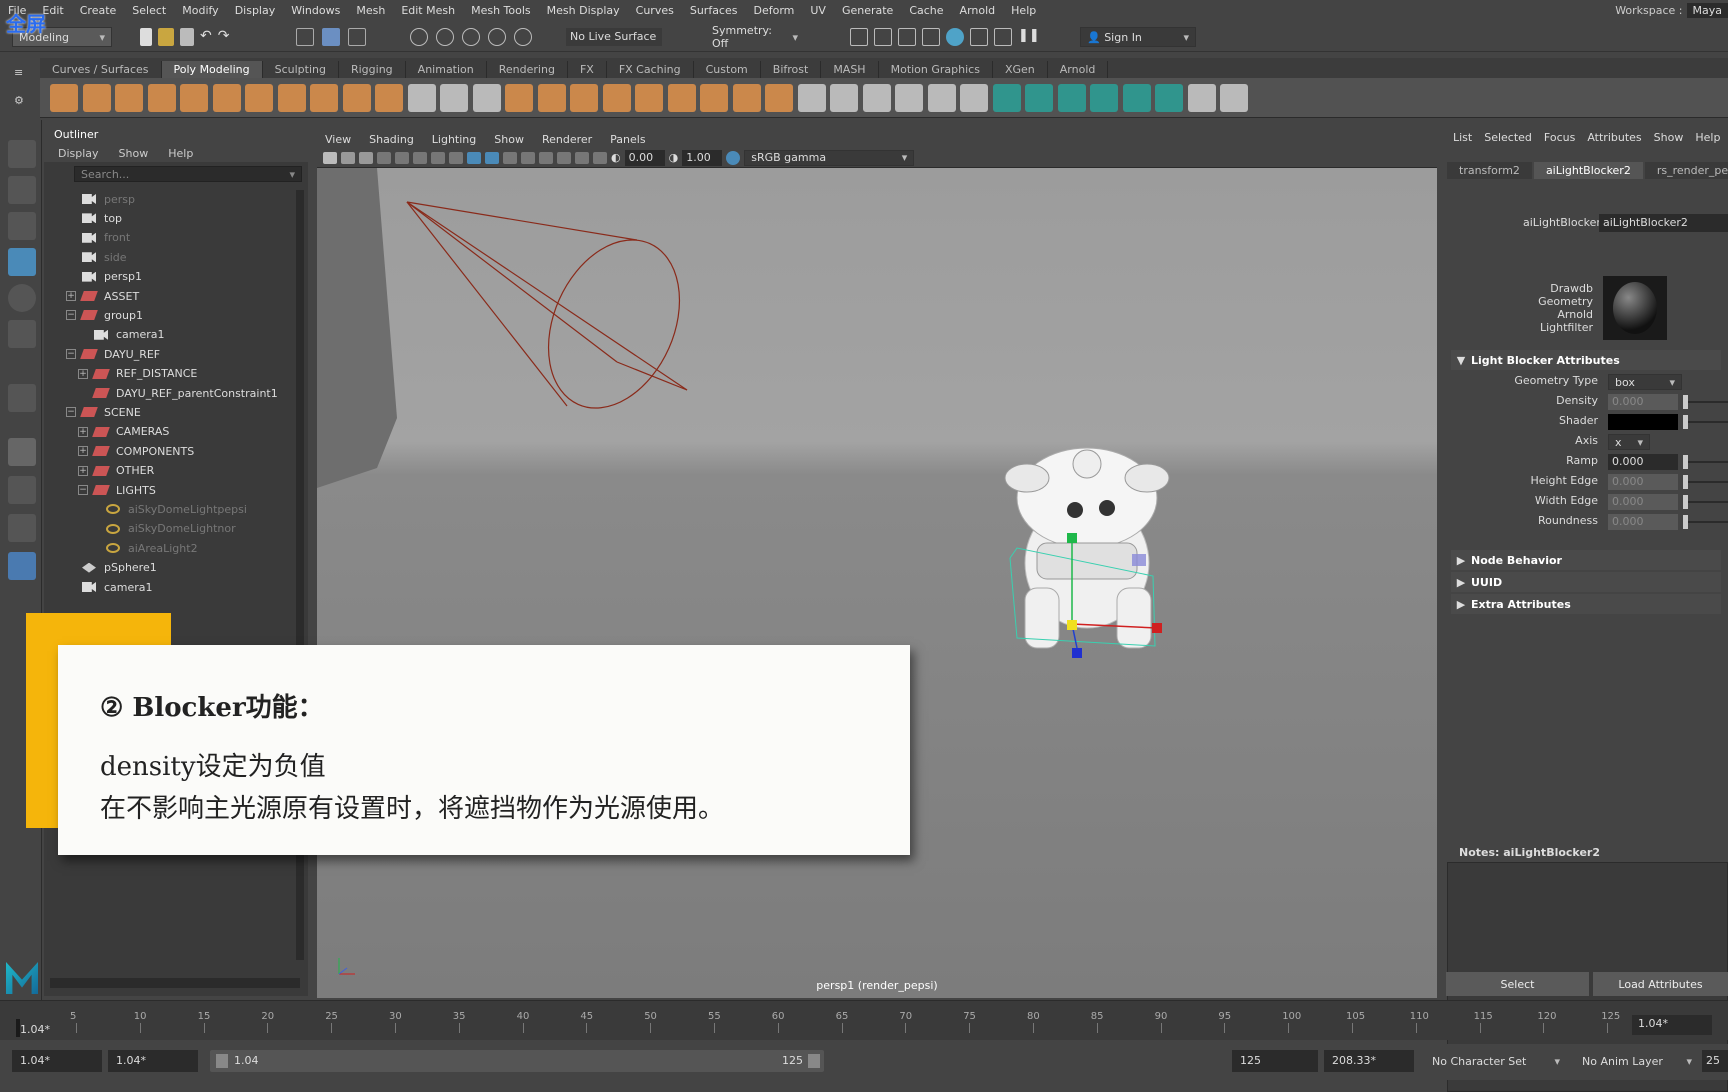  Describe the element at coordinates (1029, 37) in the screenshot. I see `pause-icon: ❚❚` at that location.